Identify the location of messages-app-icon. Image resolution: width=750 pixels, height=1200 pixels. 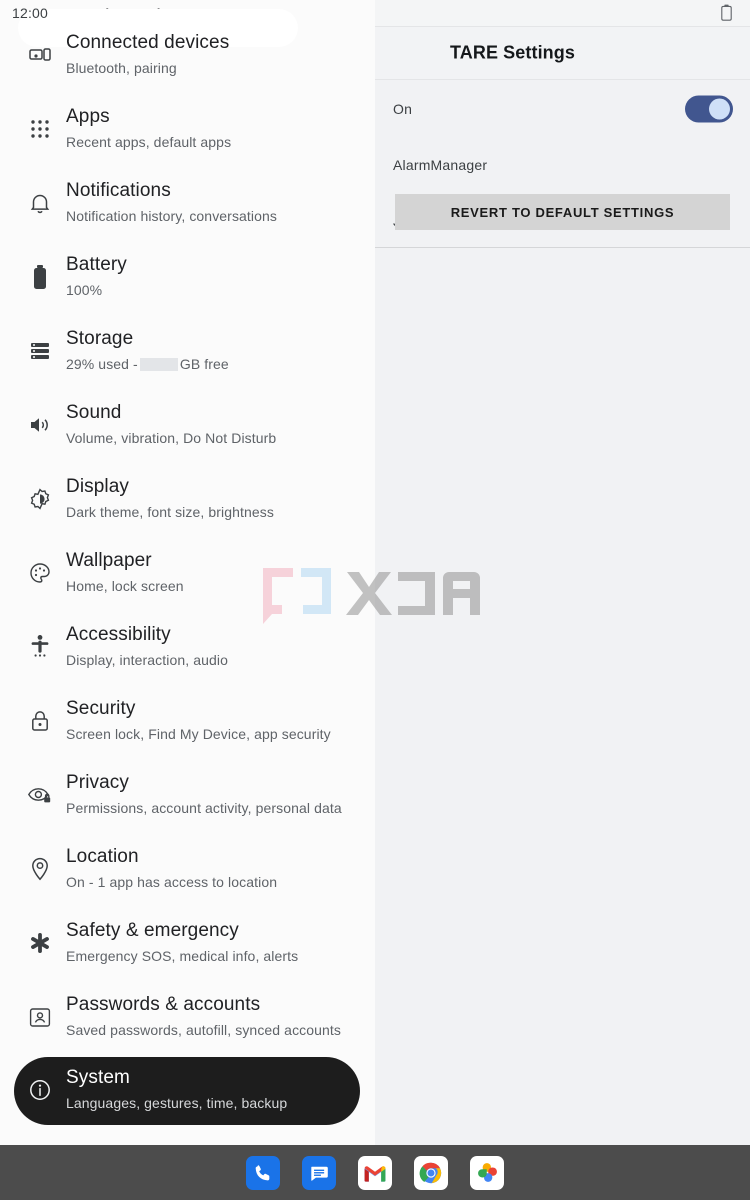
(319, 1172).